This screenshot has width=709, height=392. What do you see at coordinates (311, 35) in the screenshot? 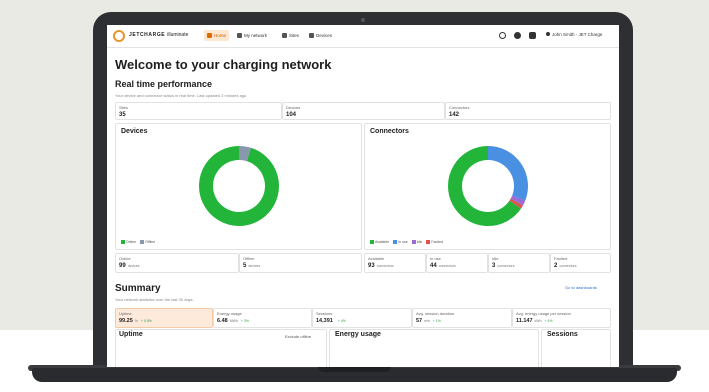
I see `devices-icon` at bounding box center [311, 35].